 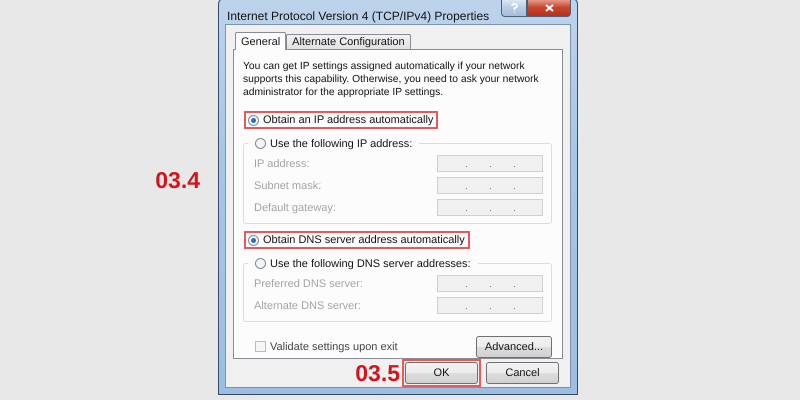 What do you see at coordinates (177, 180) in the screenshot?
I see `step-label: 03.4` at bounding box center [177, 180].